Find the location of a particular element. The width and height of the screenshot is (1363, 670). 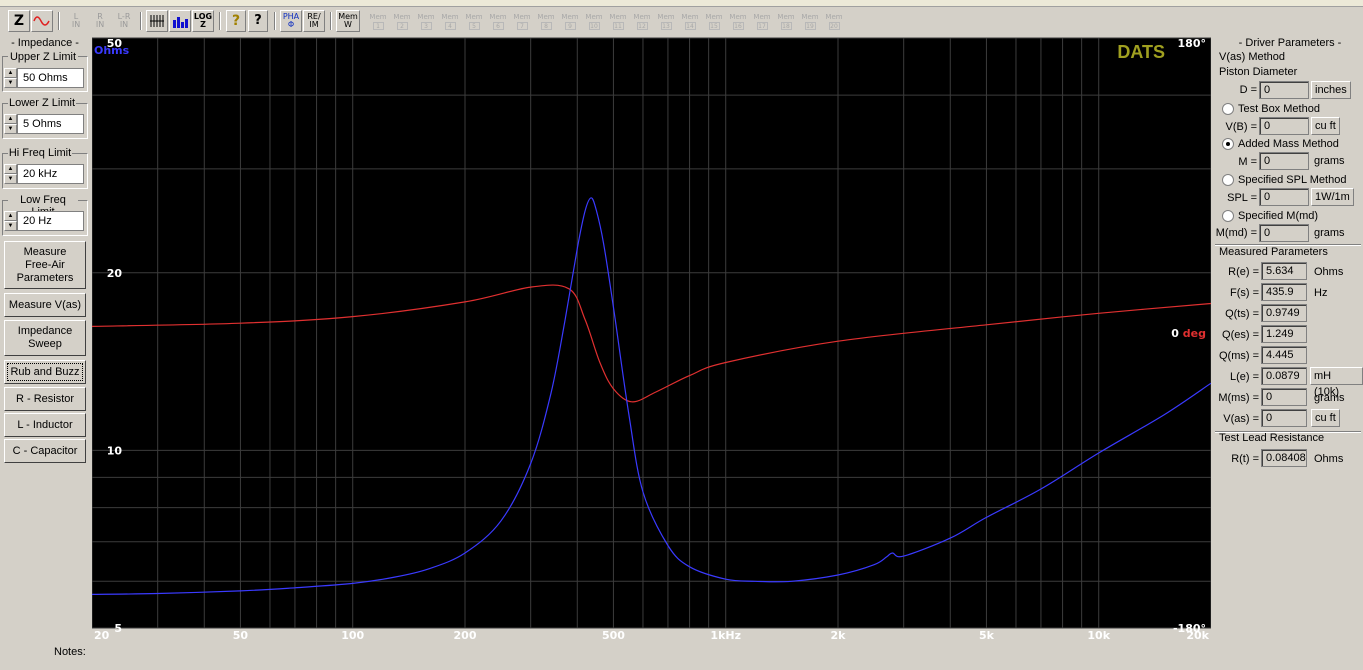

memory-slot-number: 15 is located at coordinates (714, 25).